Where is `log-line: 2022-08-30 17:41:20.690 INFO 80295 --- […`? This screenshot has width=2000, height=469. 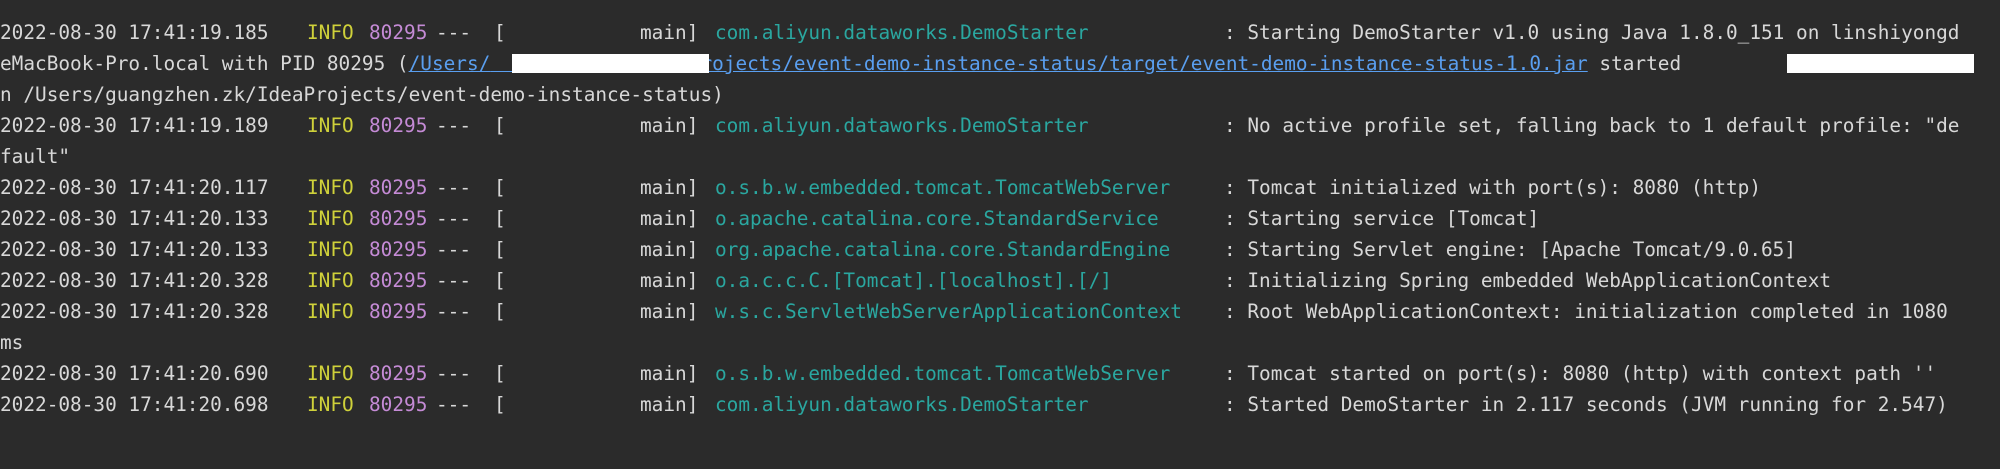 log-line: 2022-08-30 17:41:20.690 INFO 80295 --- [… is located at coordinates (968, 373).